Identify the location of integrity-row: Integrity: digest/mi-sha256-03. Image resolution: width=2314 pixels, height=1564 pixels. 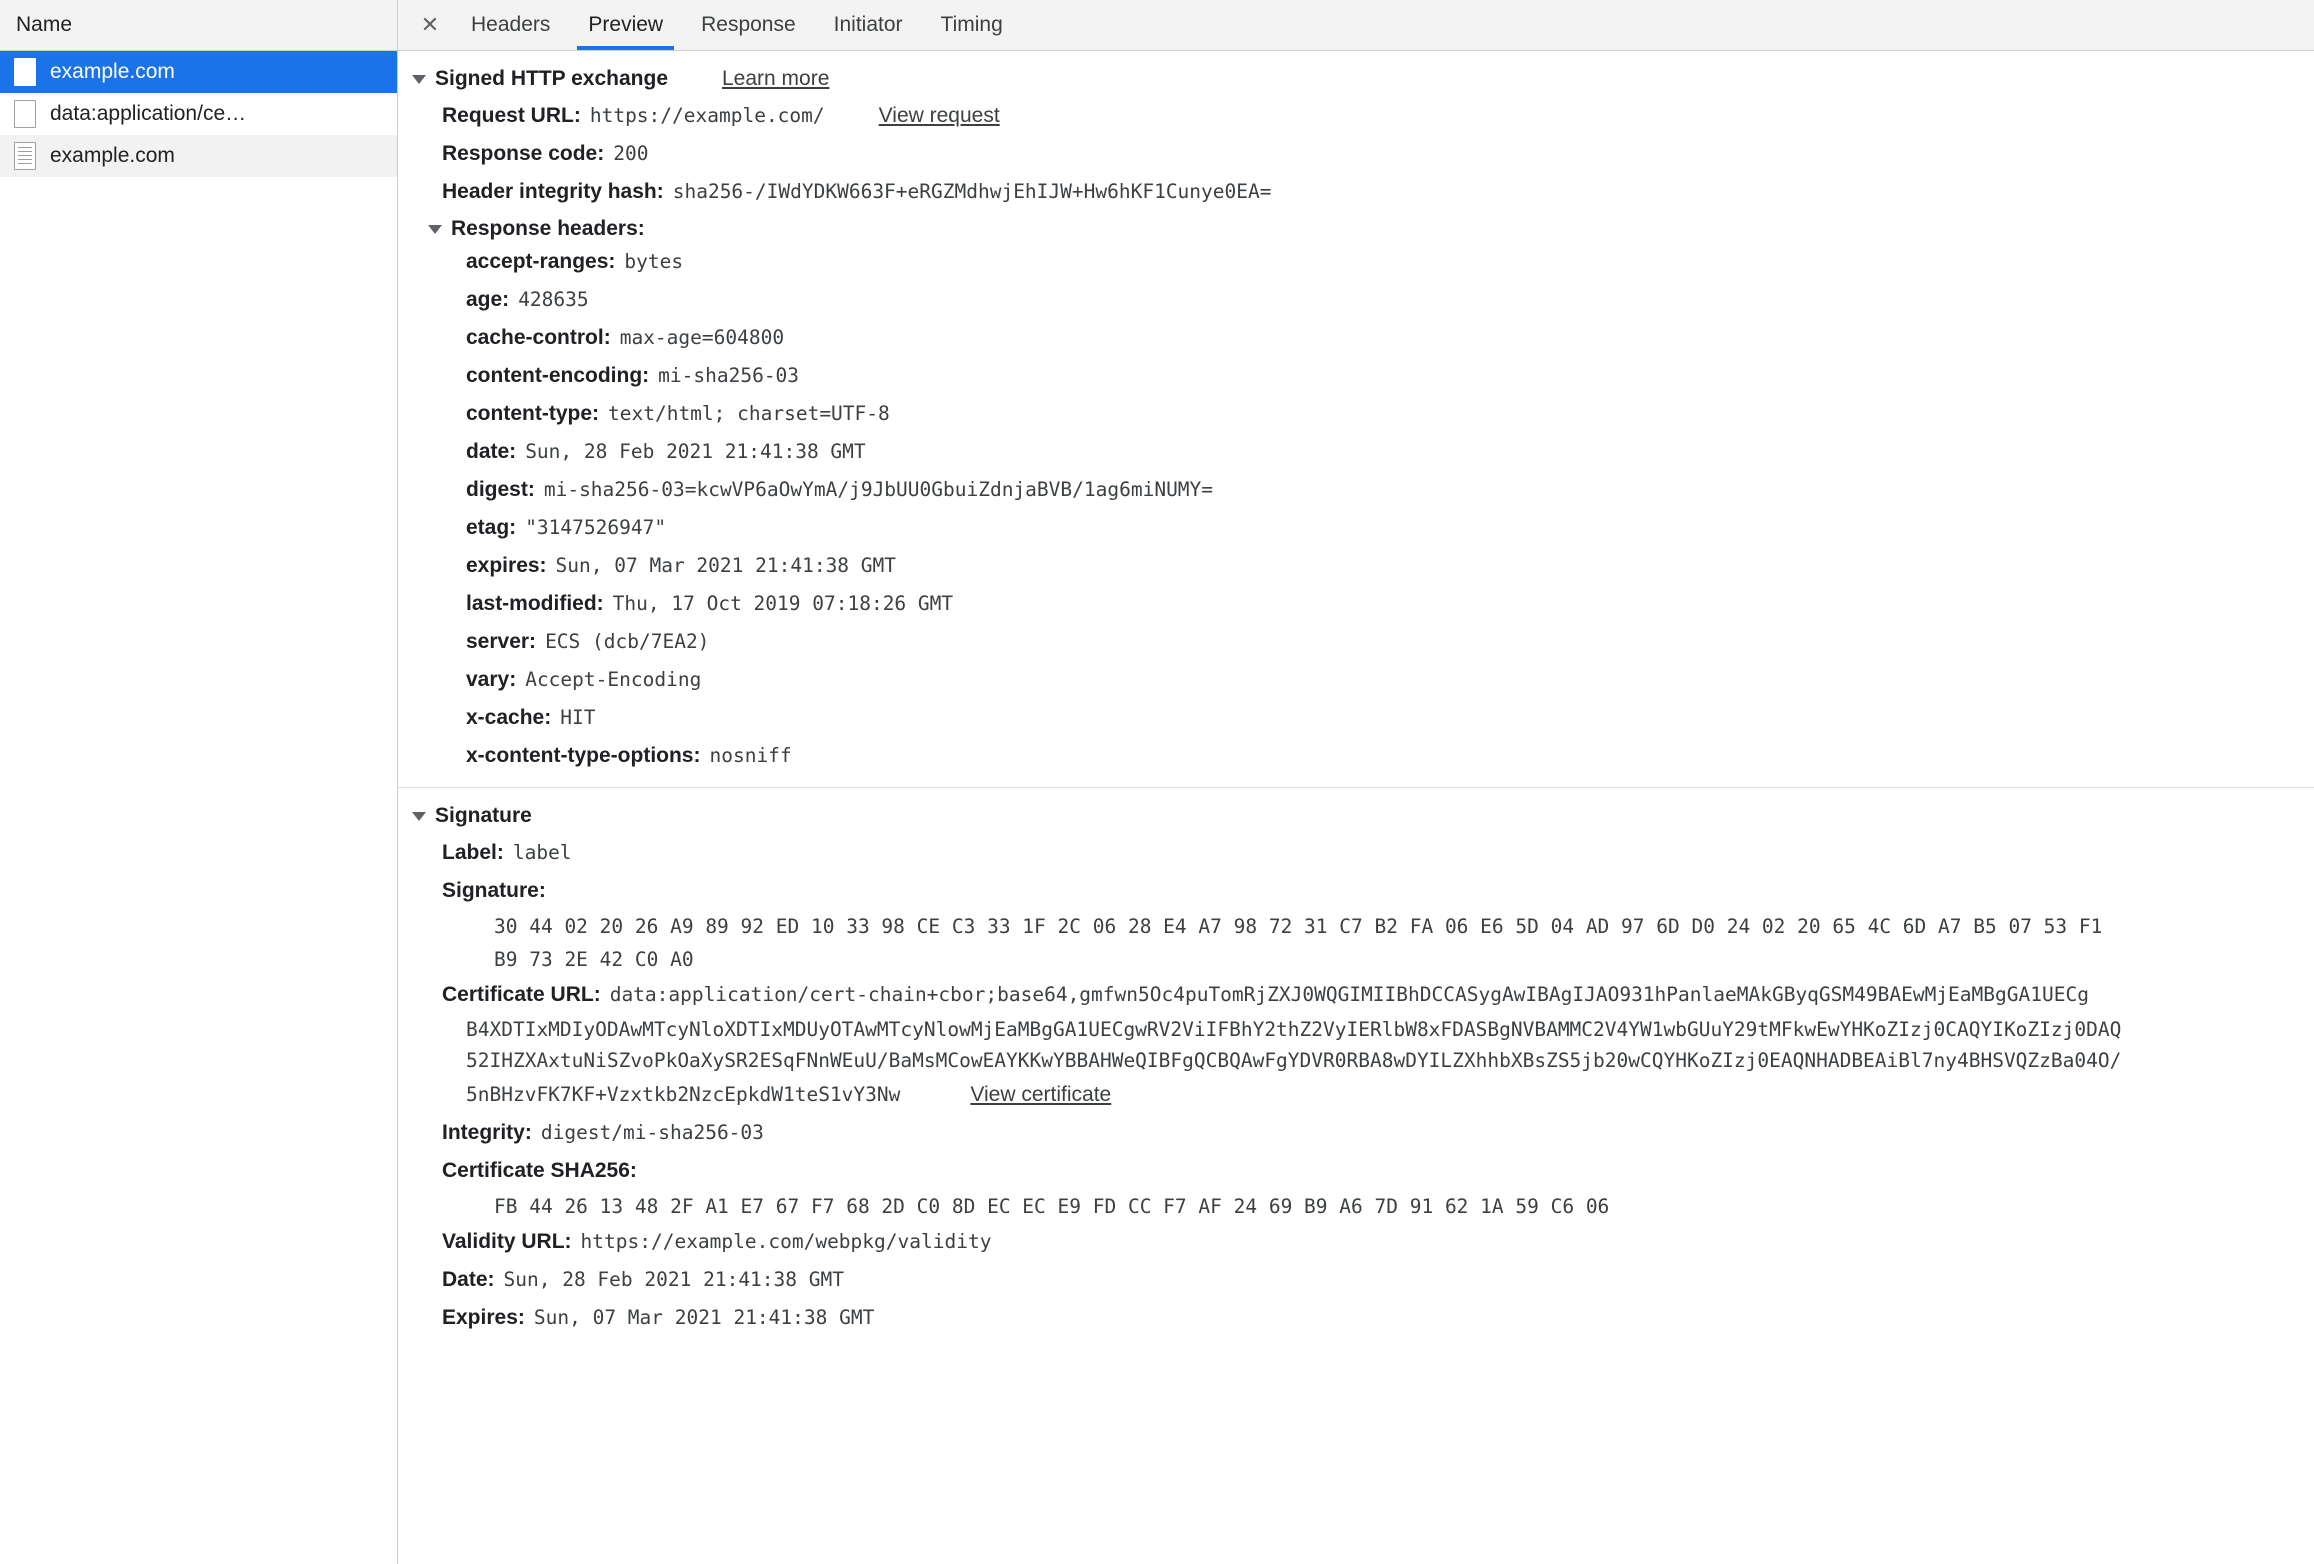
(1356, 1133).